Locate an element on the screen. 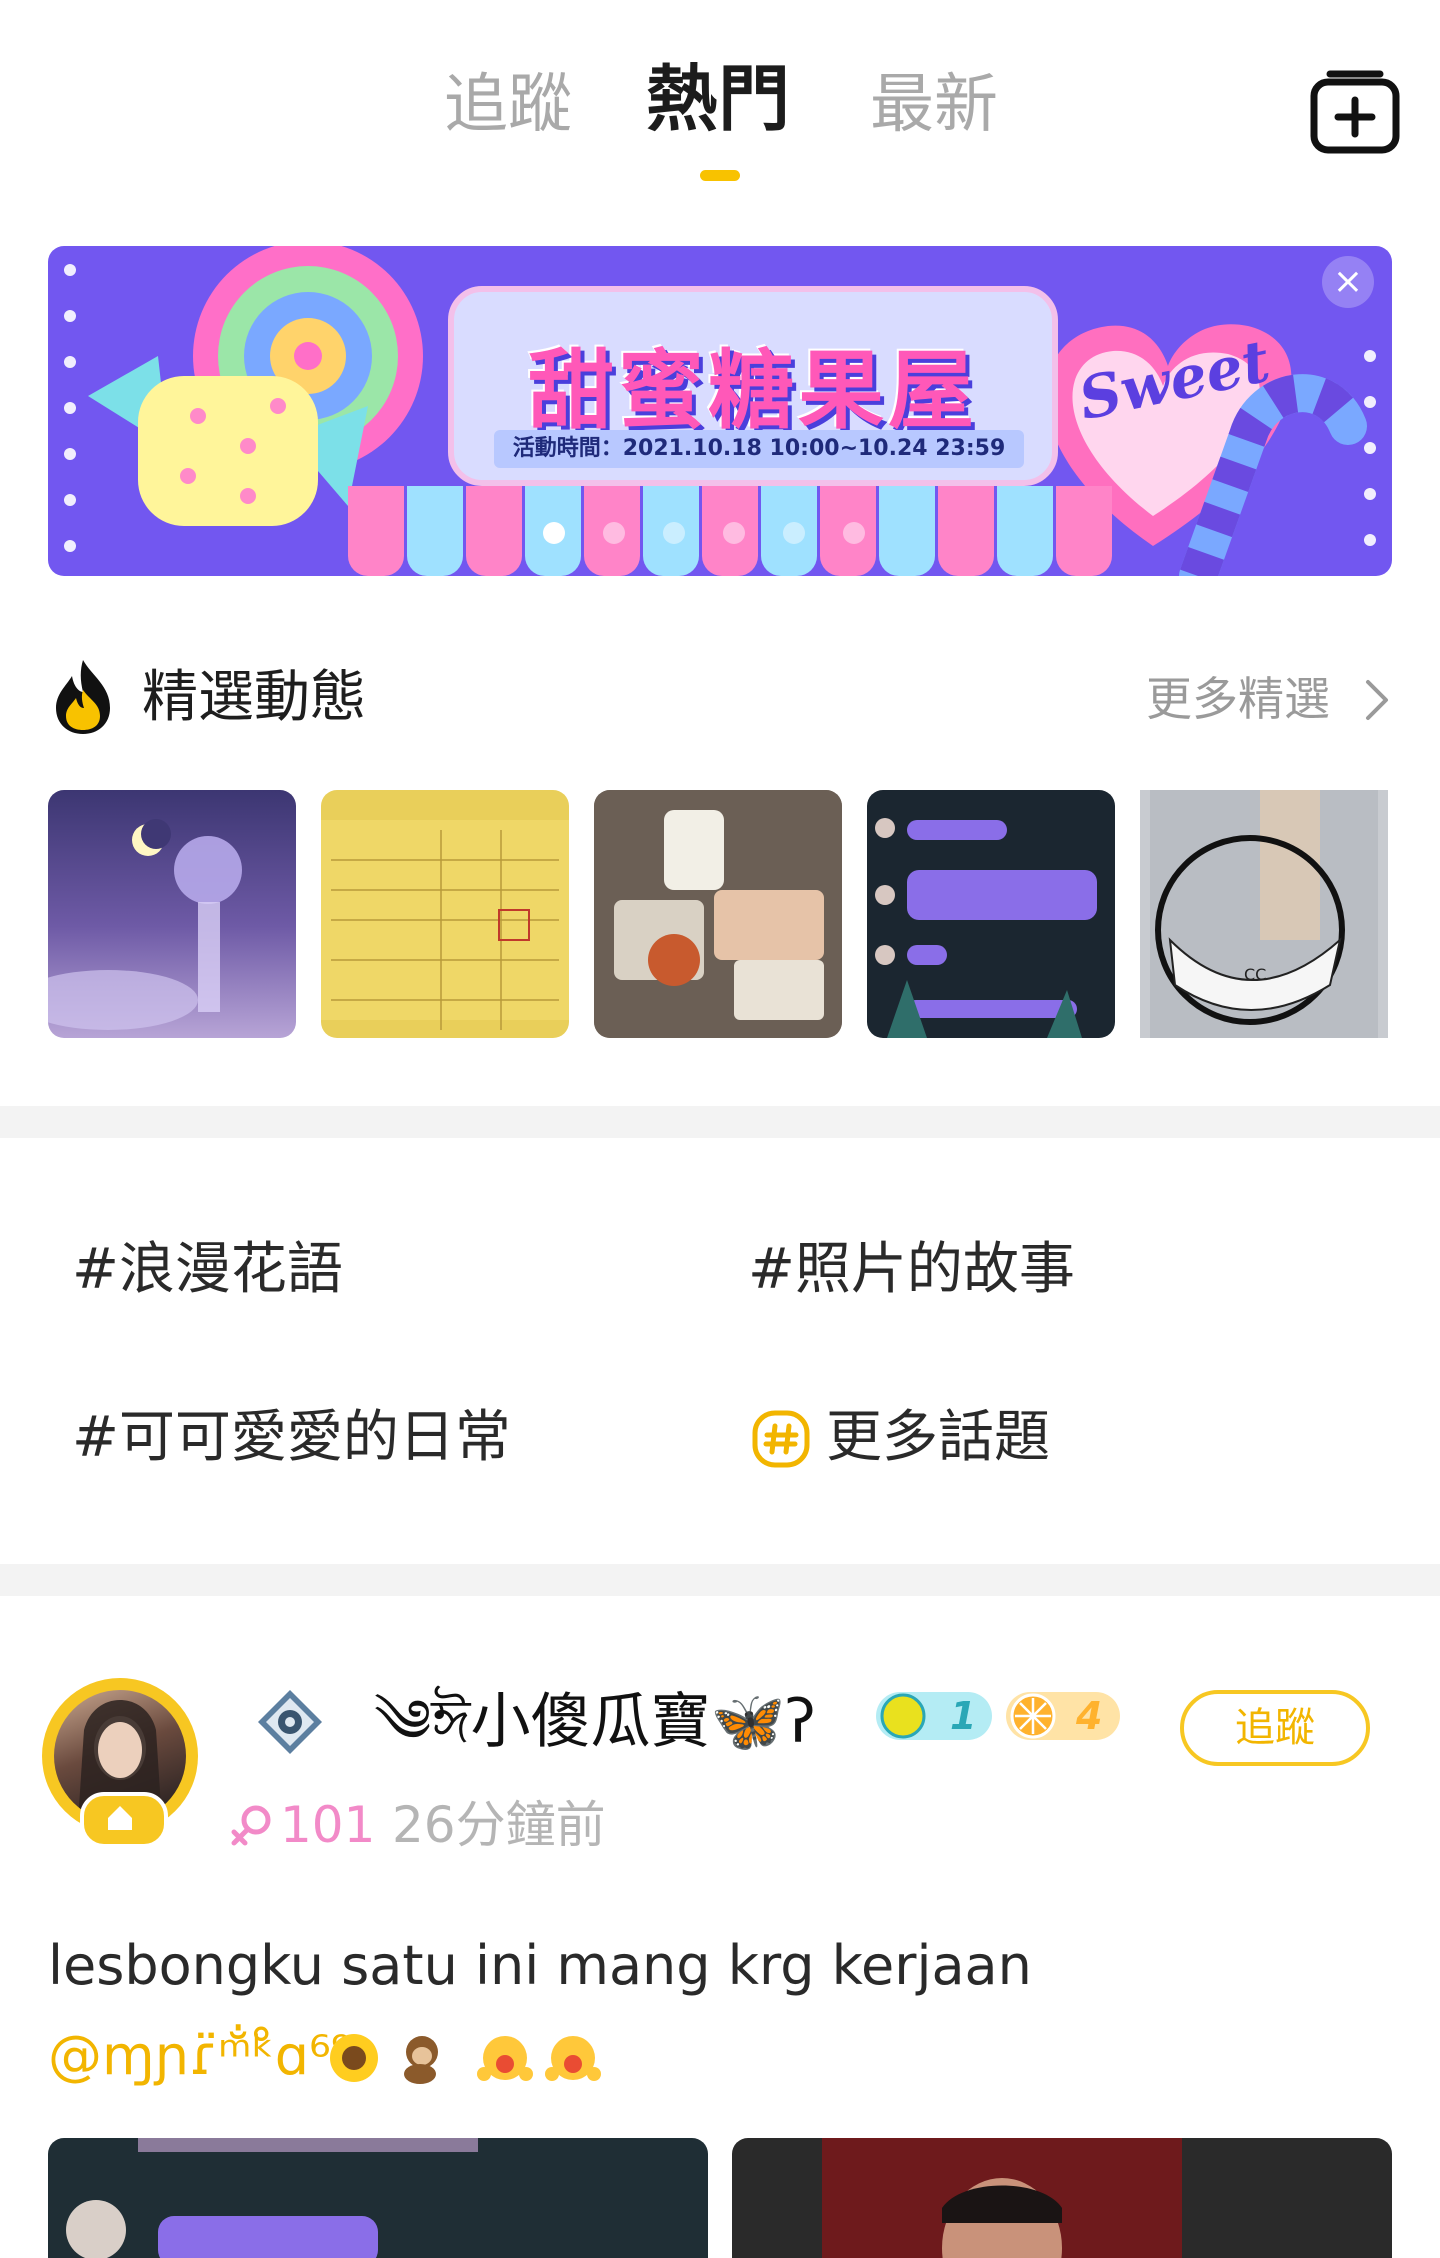  post-text: lesbongku satu ini mang krg kerjaan is located at coordinates (540, 1965).